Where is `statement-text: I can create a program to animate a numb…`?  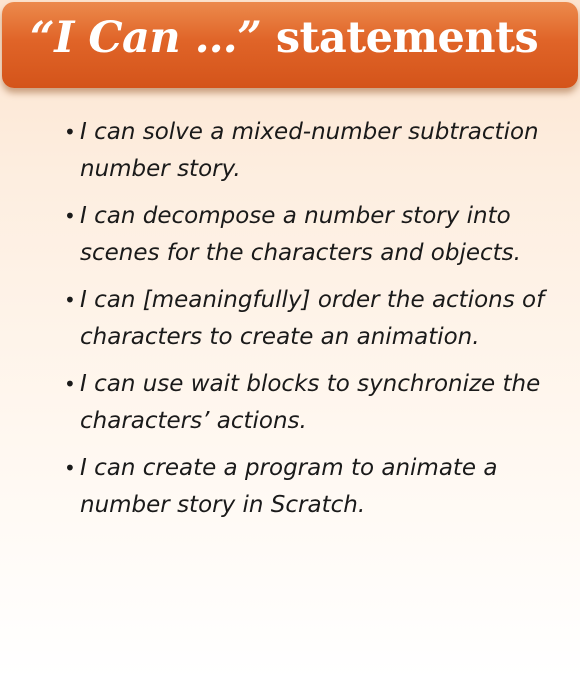
statement-text: I can create a program to animate a numb… is located at coordinates (289, 486).